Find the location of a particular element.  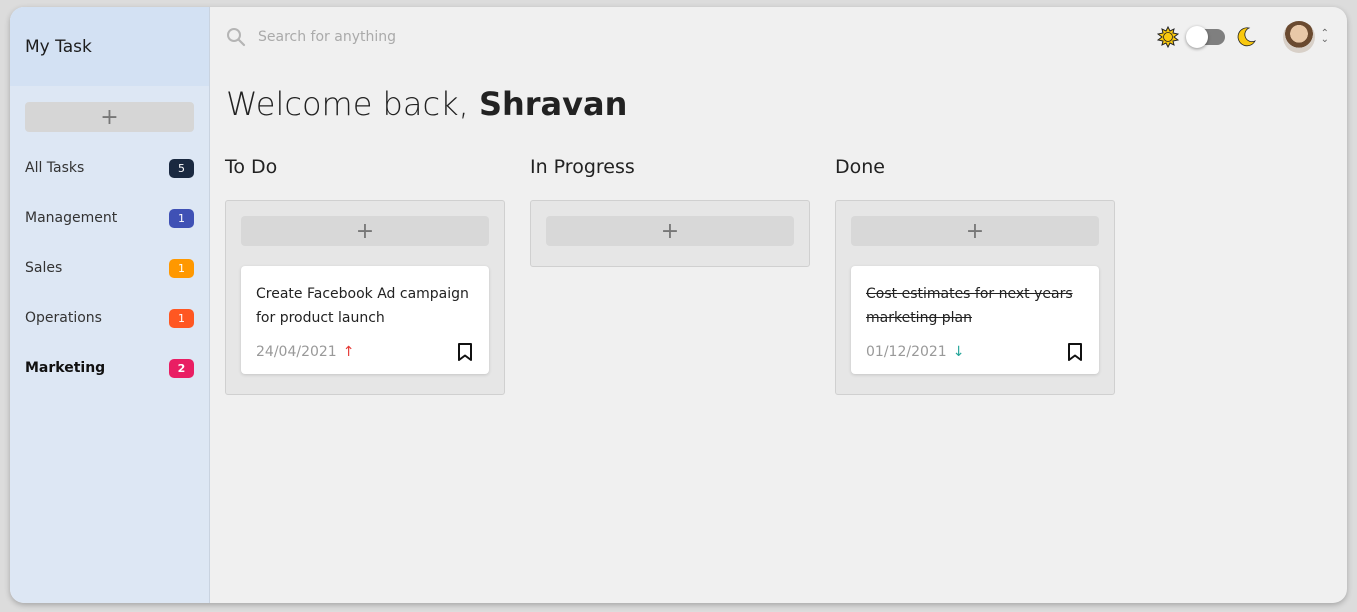

search-icon is located at coordinates (236, 37).